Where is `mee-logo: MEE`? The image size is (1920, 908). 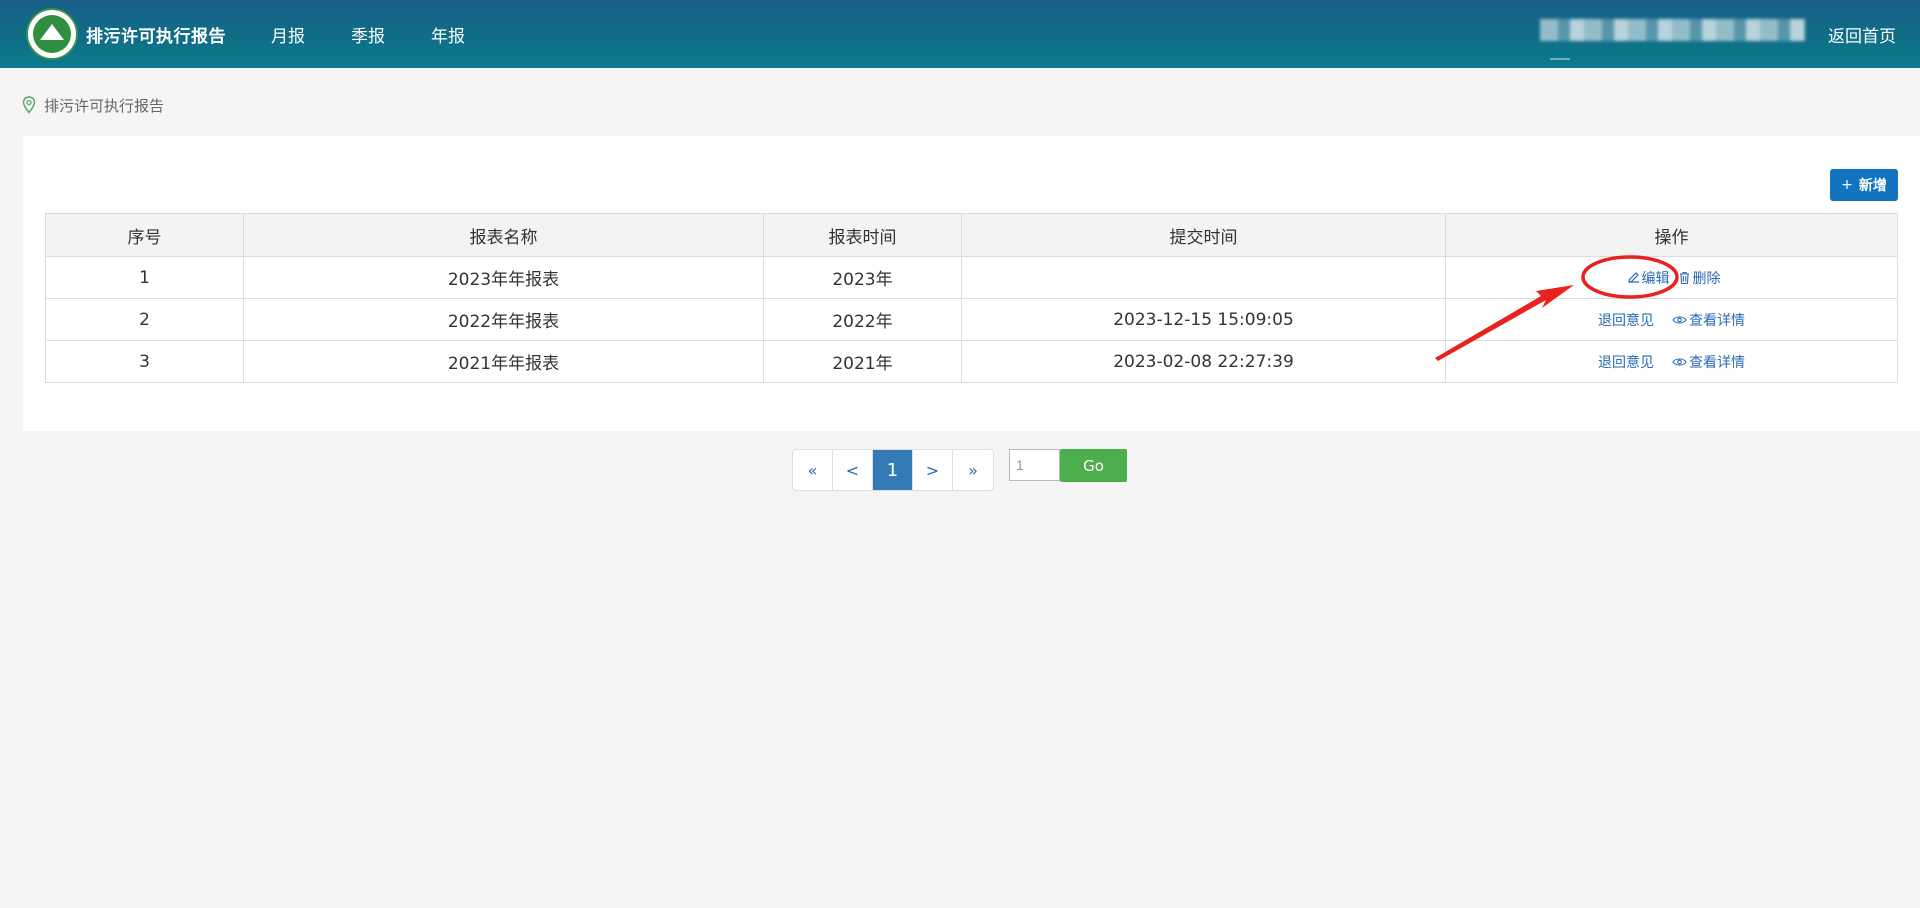 mee-logo: MEE is located at coordinates (52, 34).